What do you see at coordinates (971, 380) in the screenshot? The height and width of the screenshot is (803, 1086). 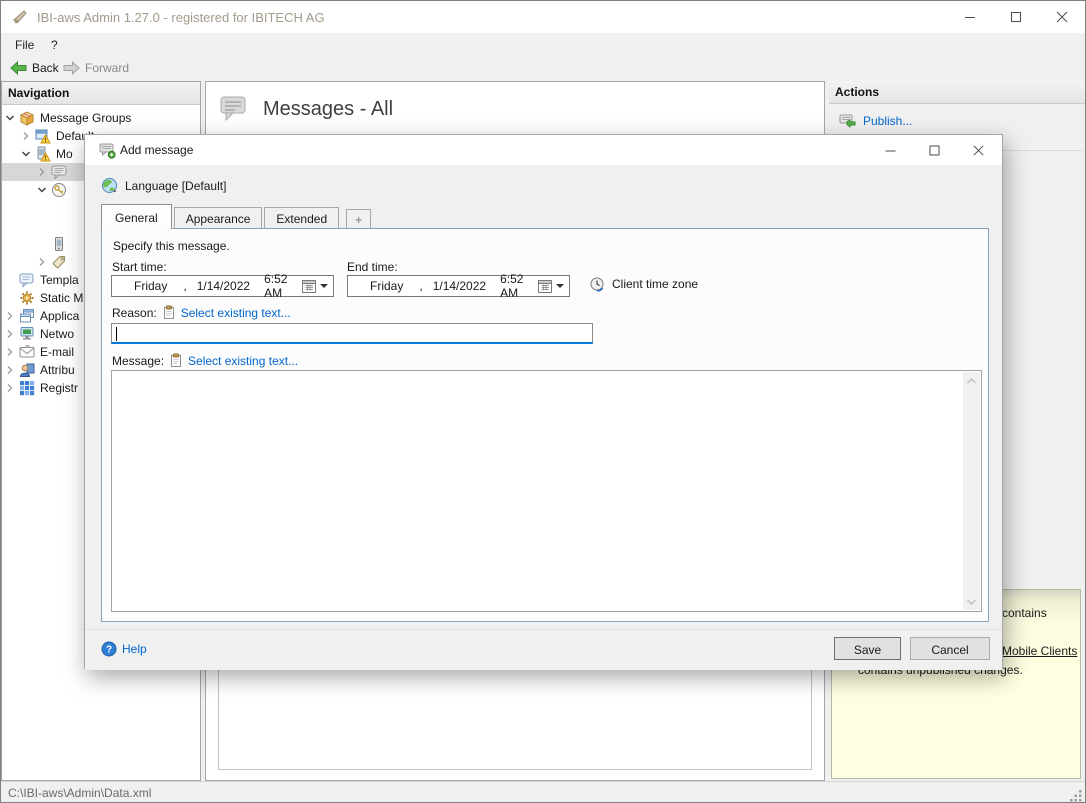 I see `scroll-up-icon` at bounding box center [971, 380].